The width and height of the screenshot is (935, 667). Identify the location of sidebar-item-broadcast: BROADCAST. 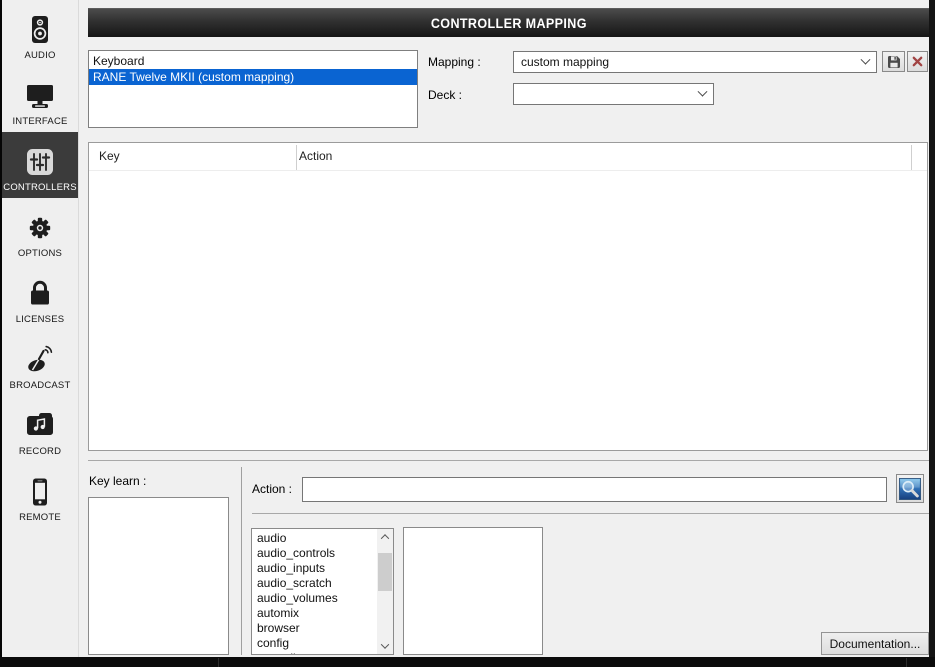
(40, 363).